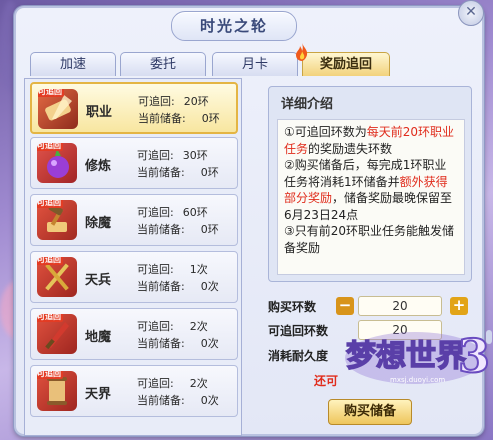 The width and height of the screenshot is (493, 440). I want to click on minus-icon: −, so click(345, 305).